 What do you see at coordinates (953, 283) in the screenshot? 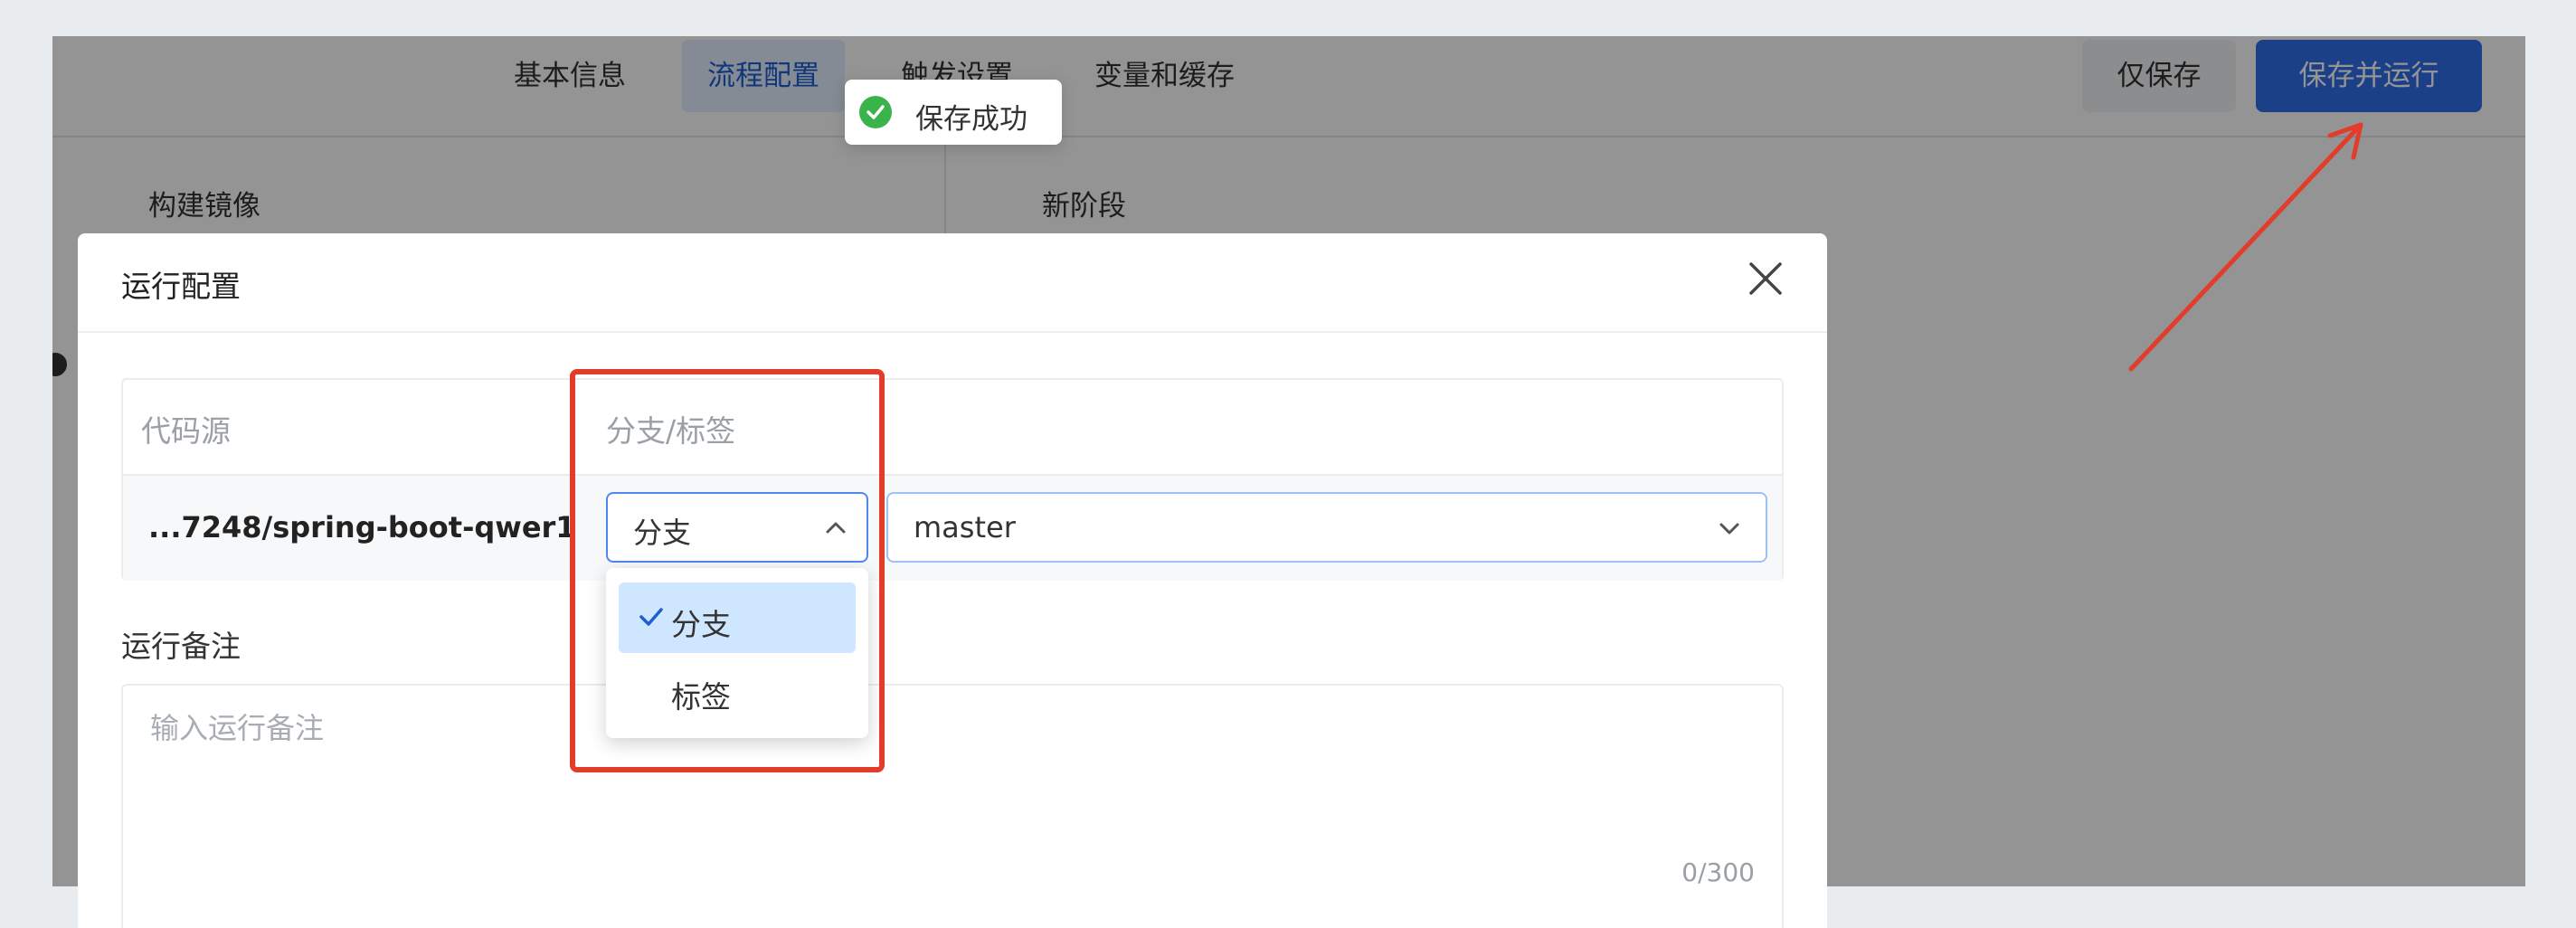
I see `modal-header: 运行配置` at bounding box center [953, 283].